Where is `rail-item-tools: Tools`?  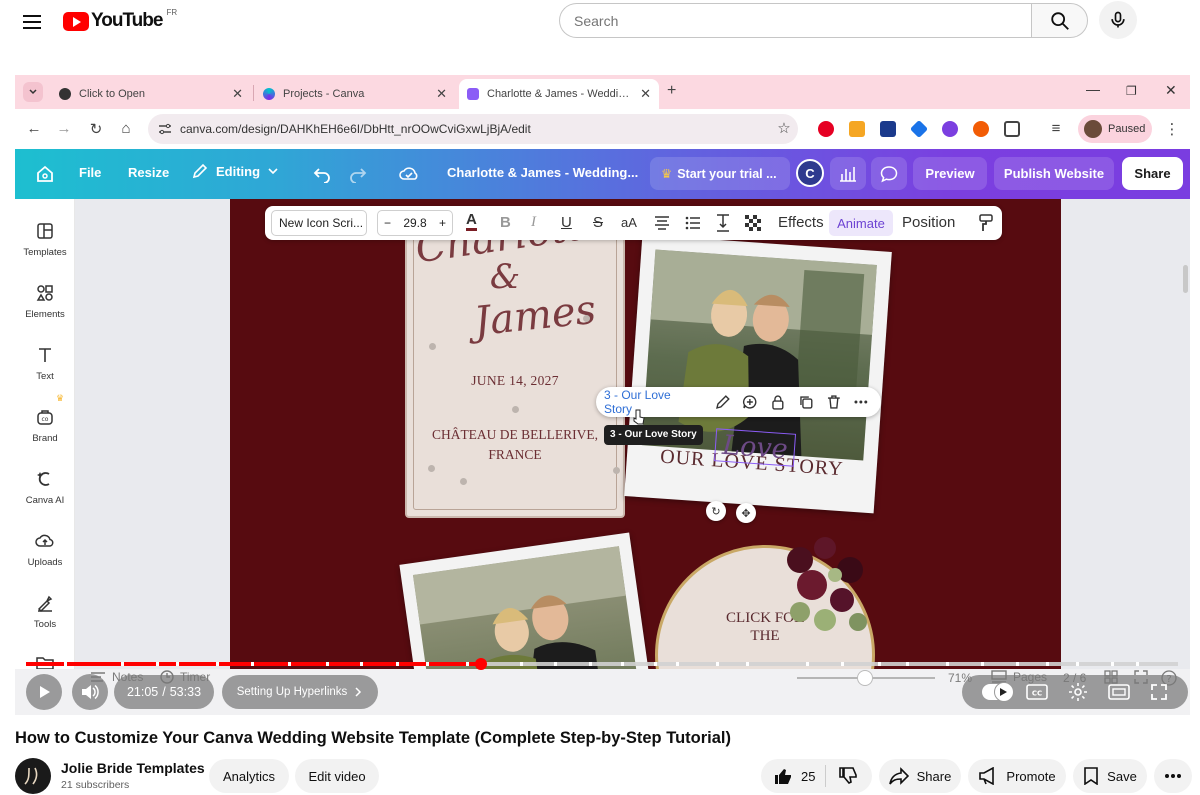
rail-item-tools: Tools is located at coordinates (45, 611).